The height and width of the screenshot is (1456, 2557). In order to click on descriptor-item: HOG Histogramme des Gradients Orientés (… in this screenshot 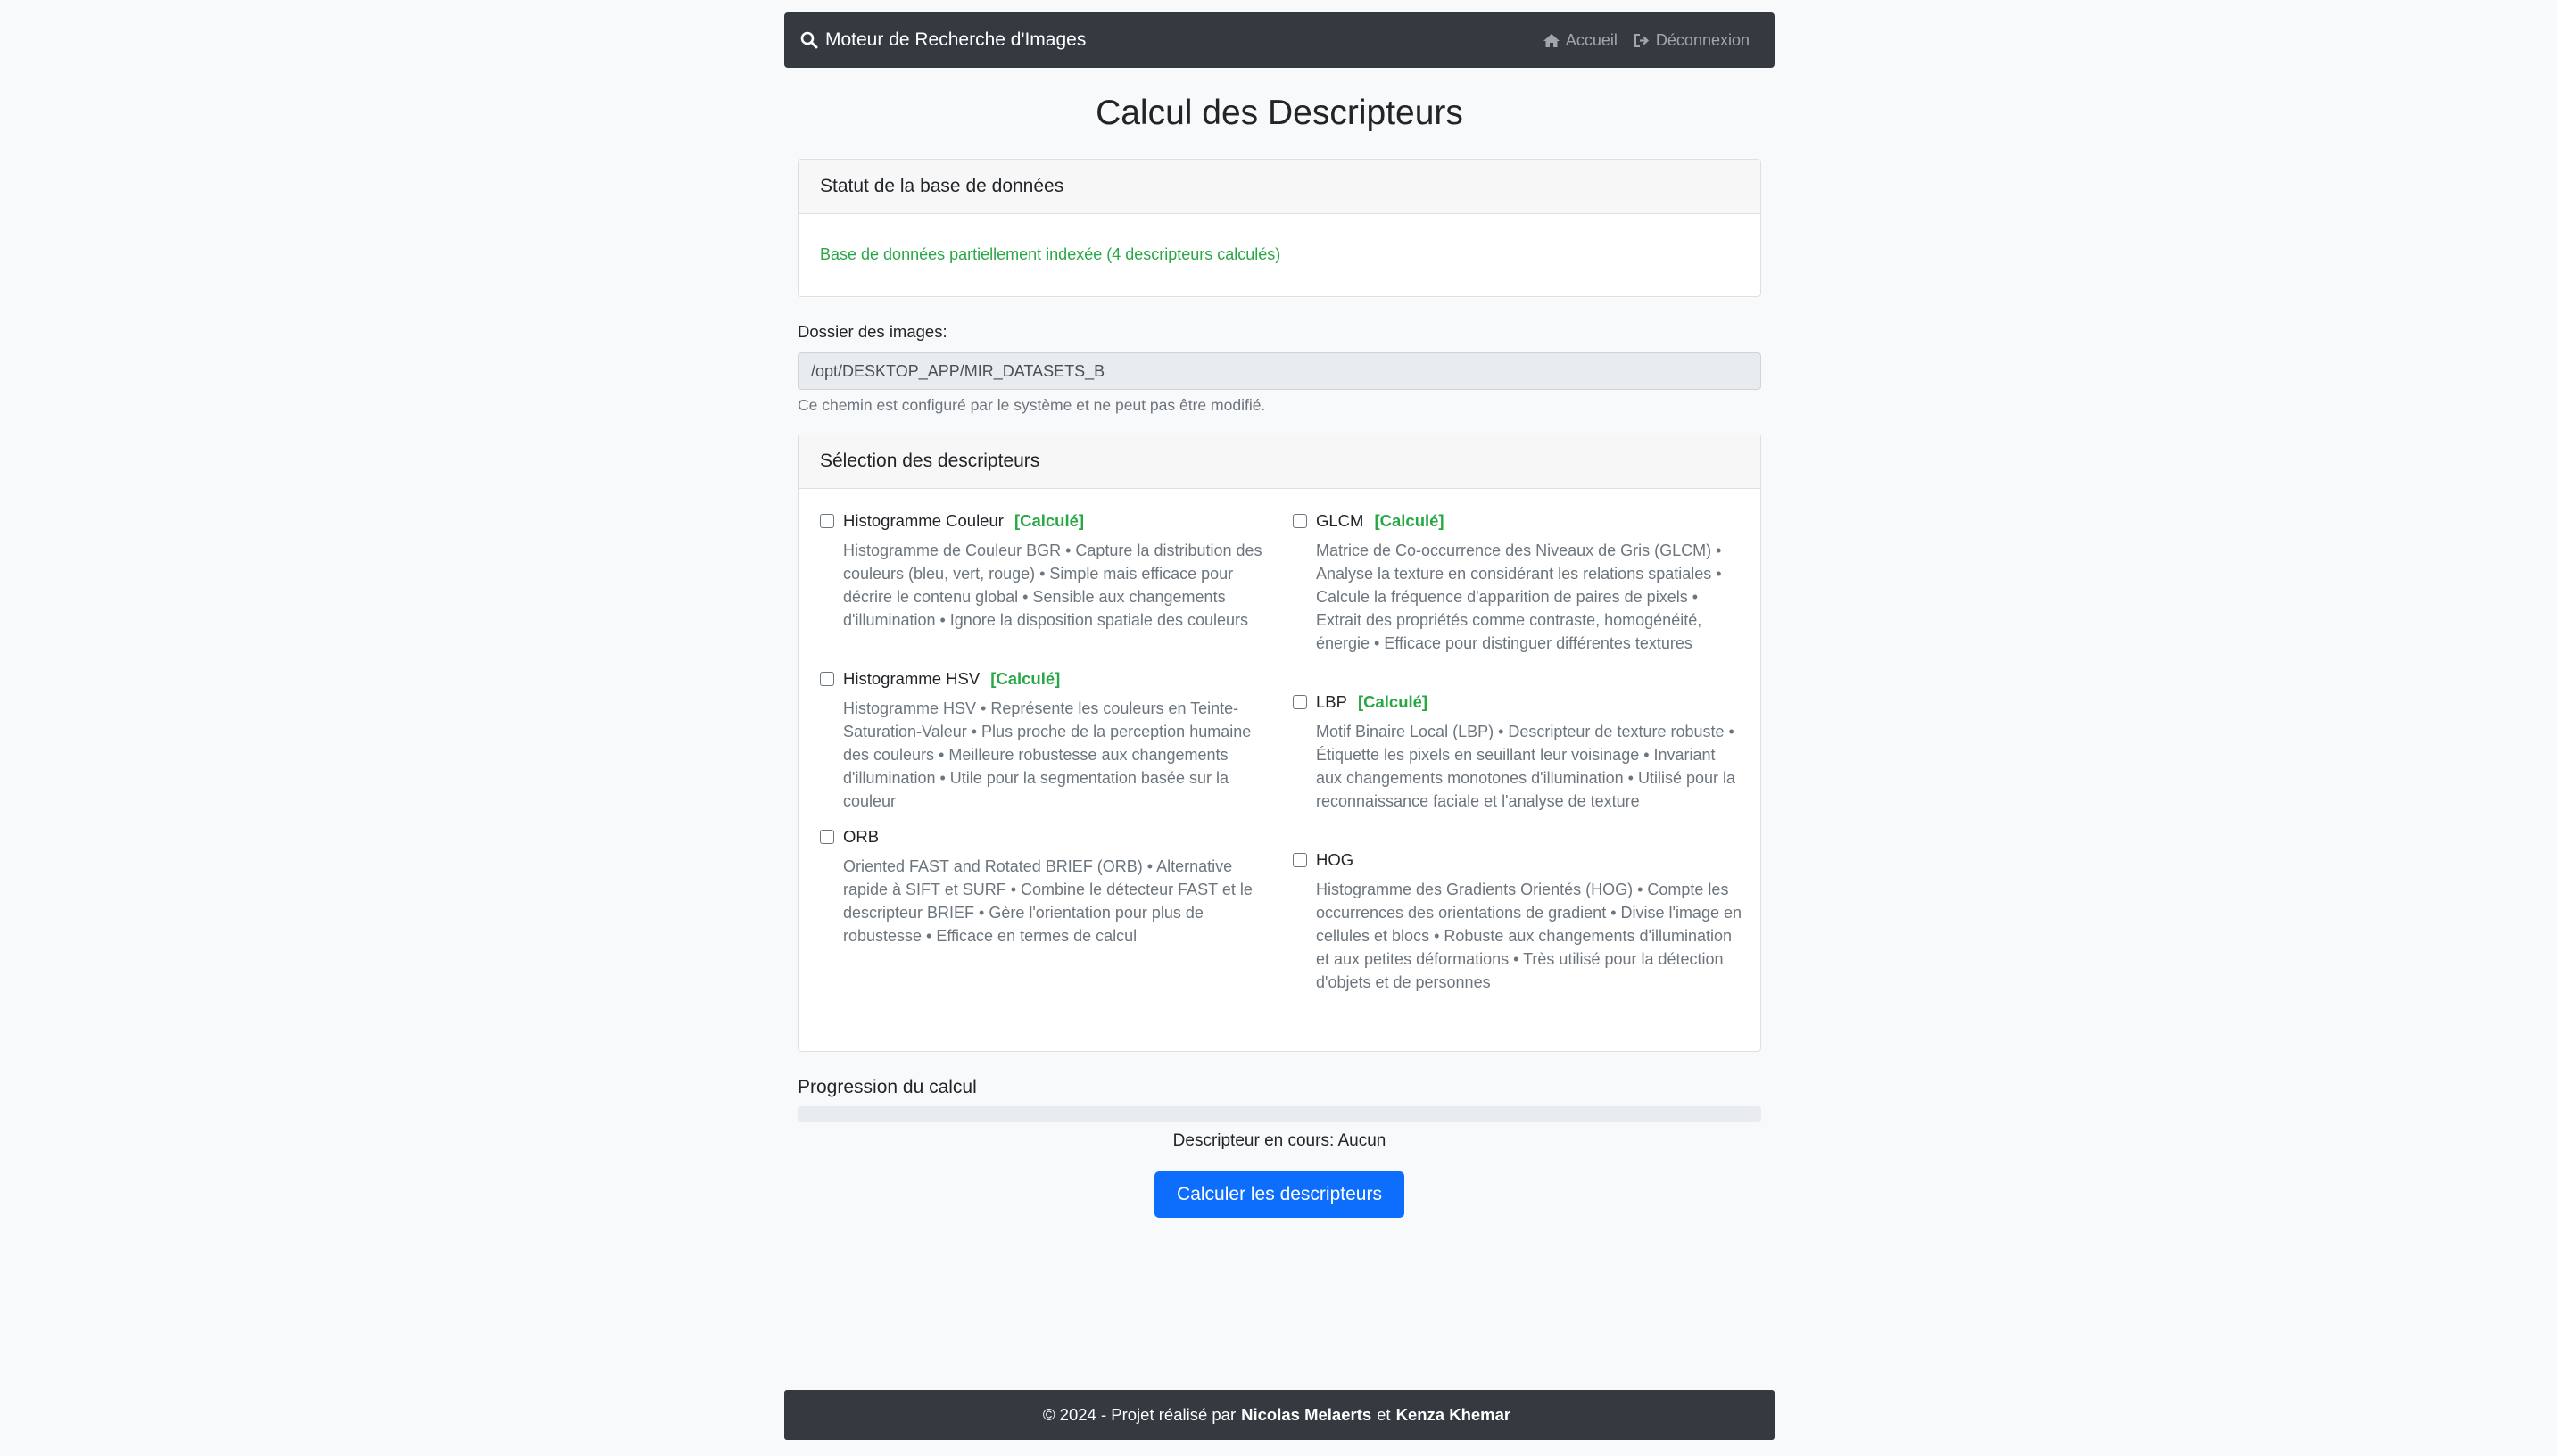, I will do `click(1518, 922)`.